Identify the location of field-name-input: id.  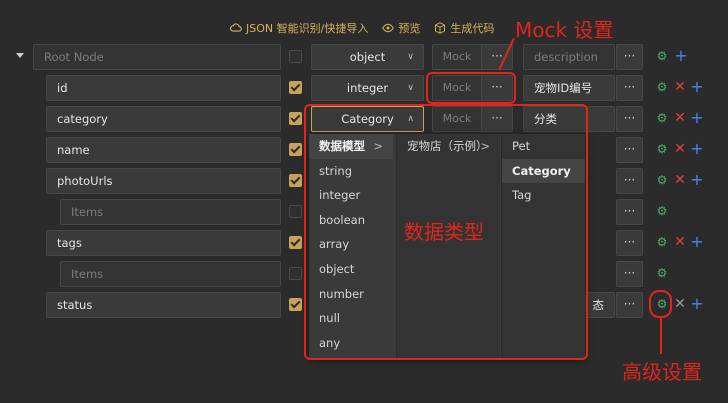
(163, 88).